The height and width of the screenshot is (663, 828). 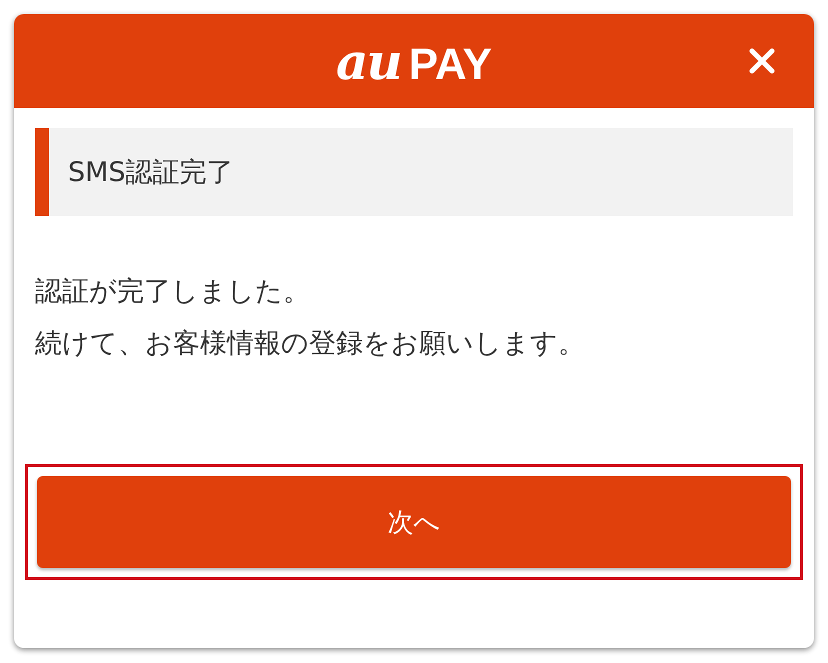 I want to click on heading-text: SMS認証完了, so click(x=151, y=173).